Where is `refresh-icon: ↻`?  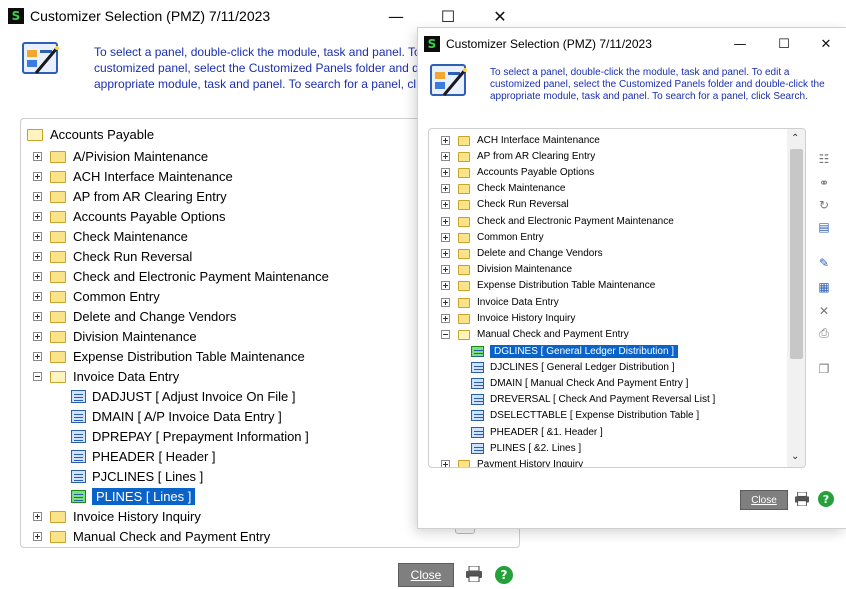 refresh-icon: ↻ is located at coordinates (824, 205).